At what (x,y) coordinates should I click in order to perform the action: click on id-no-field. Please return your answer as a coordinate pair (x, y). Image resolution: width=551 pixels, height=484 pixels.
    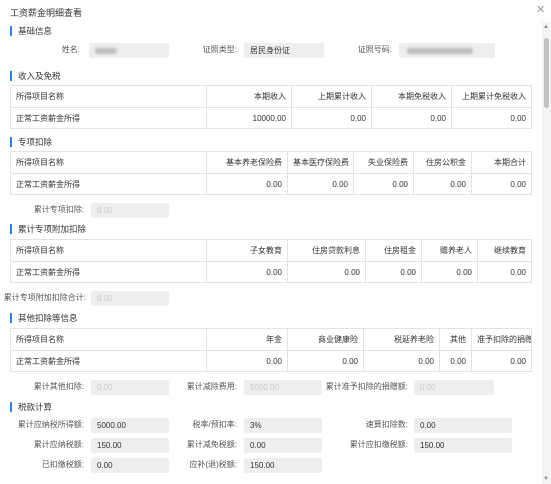
    Looking at the image, I should click on (447, 50).